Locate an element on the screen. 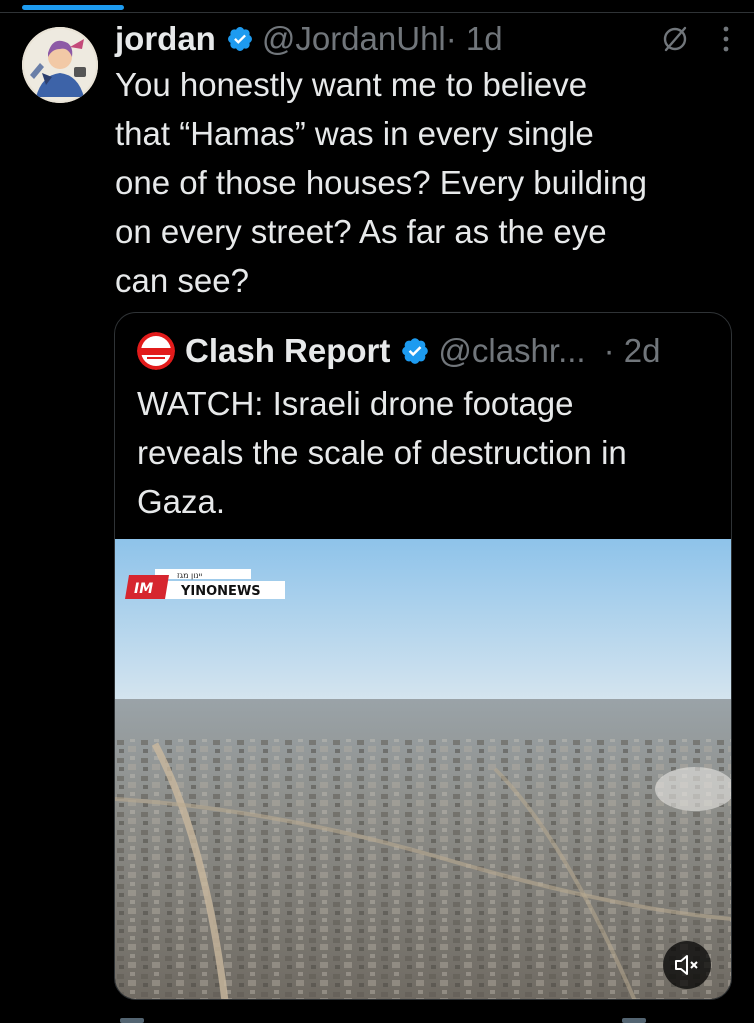 The height and width of the screenshot is (1023, 754). quoted-avatar is located at coordinates (156, 351).